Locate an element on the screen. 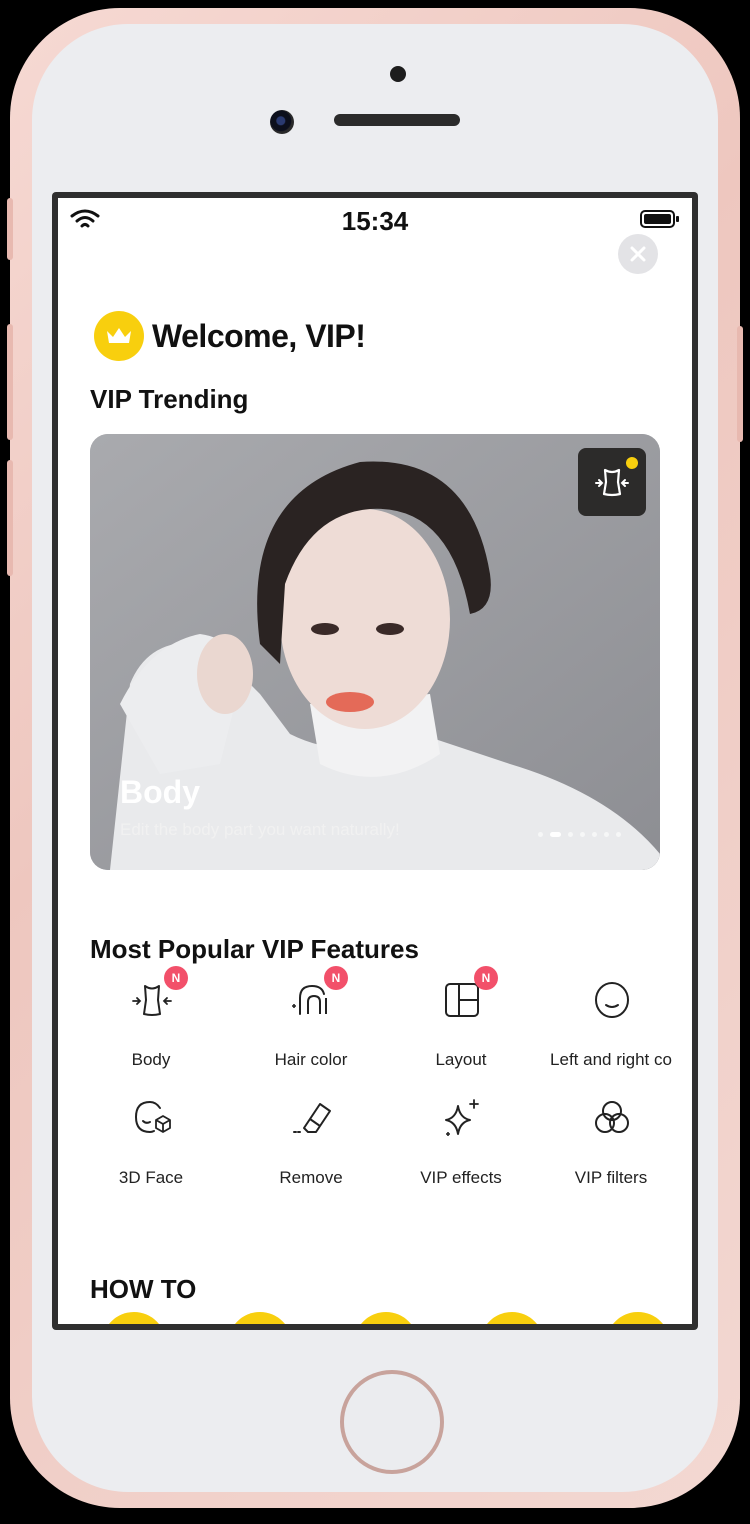 Image resolution: width=750 pixels, height=1524 pixels. power-button is located at coordinates (740, 384).